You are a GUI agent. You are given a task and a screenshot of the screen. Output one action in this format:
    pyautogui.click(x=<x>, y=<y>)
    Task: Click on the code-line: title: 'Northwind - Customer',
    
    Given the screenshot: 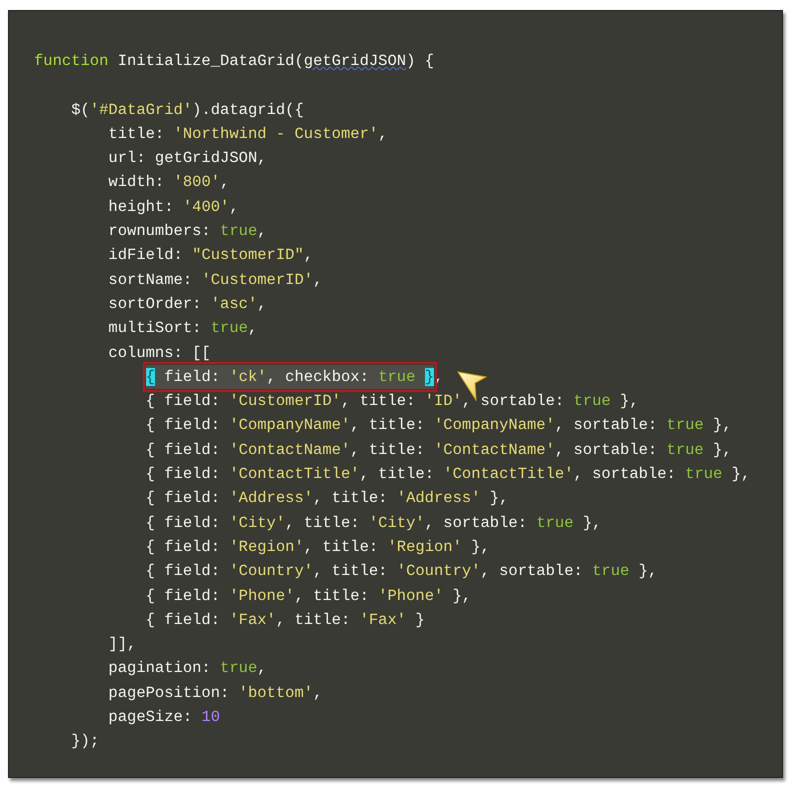 What is the action you would take?
    pyautogui.click(x=248, y=134)
    